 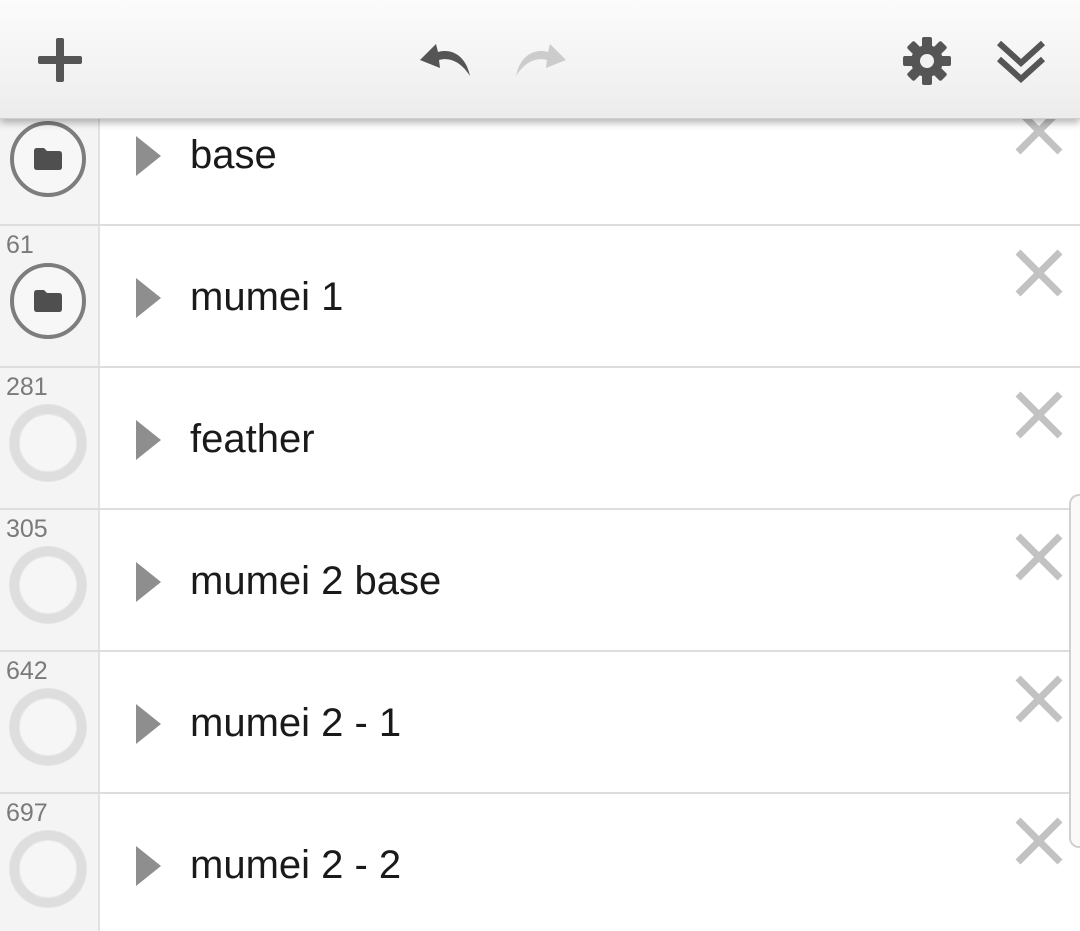 I want to click on layer-label: mumei 2 - 1, so click(x=295, y=723).